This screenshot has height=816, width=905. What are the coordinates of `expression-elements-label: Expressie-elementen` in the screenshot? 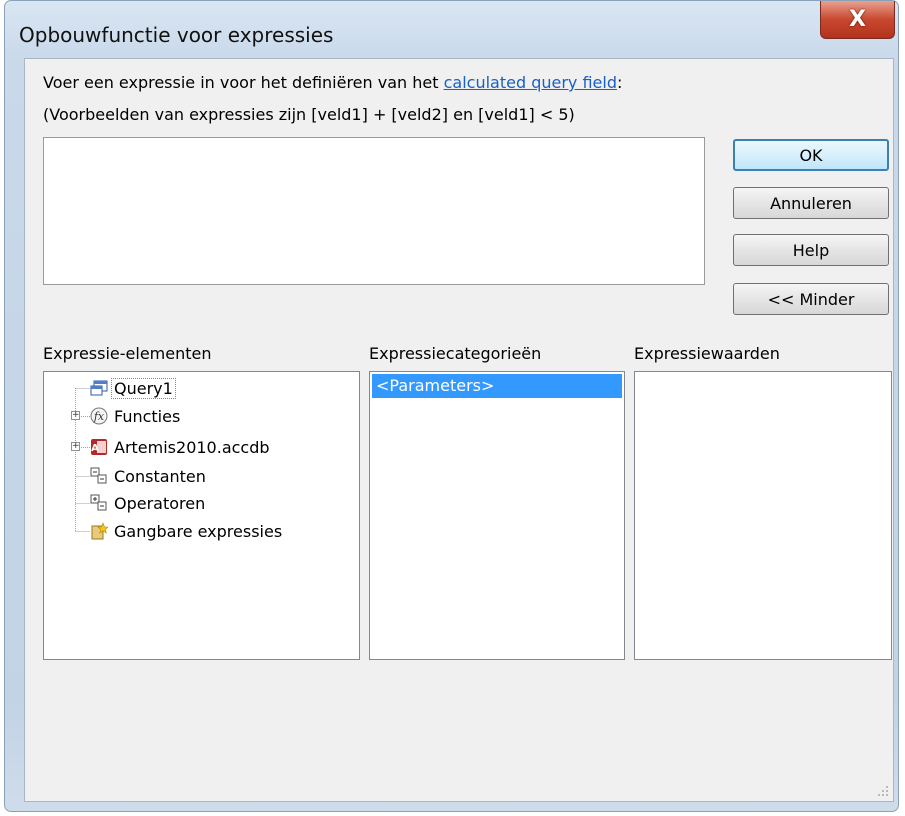 It's located at (127, 353).